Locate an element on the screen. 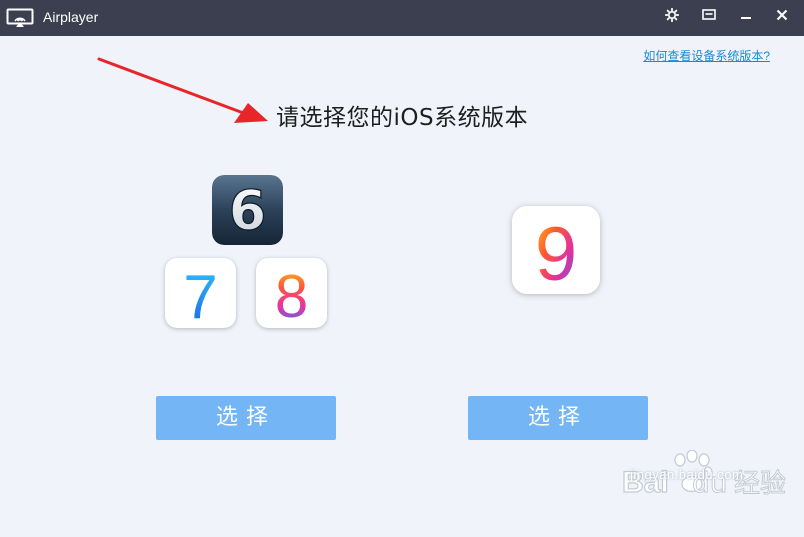 This screenshot has height=537, width=804. page-heading: 请选择您的iOS系统版本 is located at coordinates (402, 118).